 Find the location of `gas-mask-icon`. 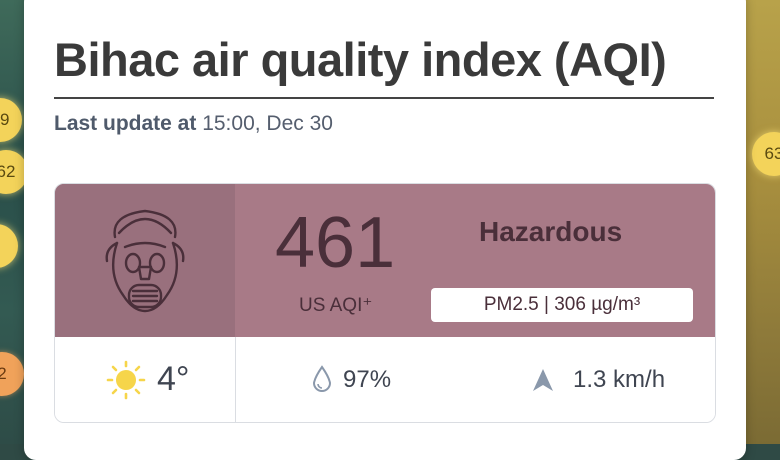

gas-mask-icon is located at coordinates (145, 260).